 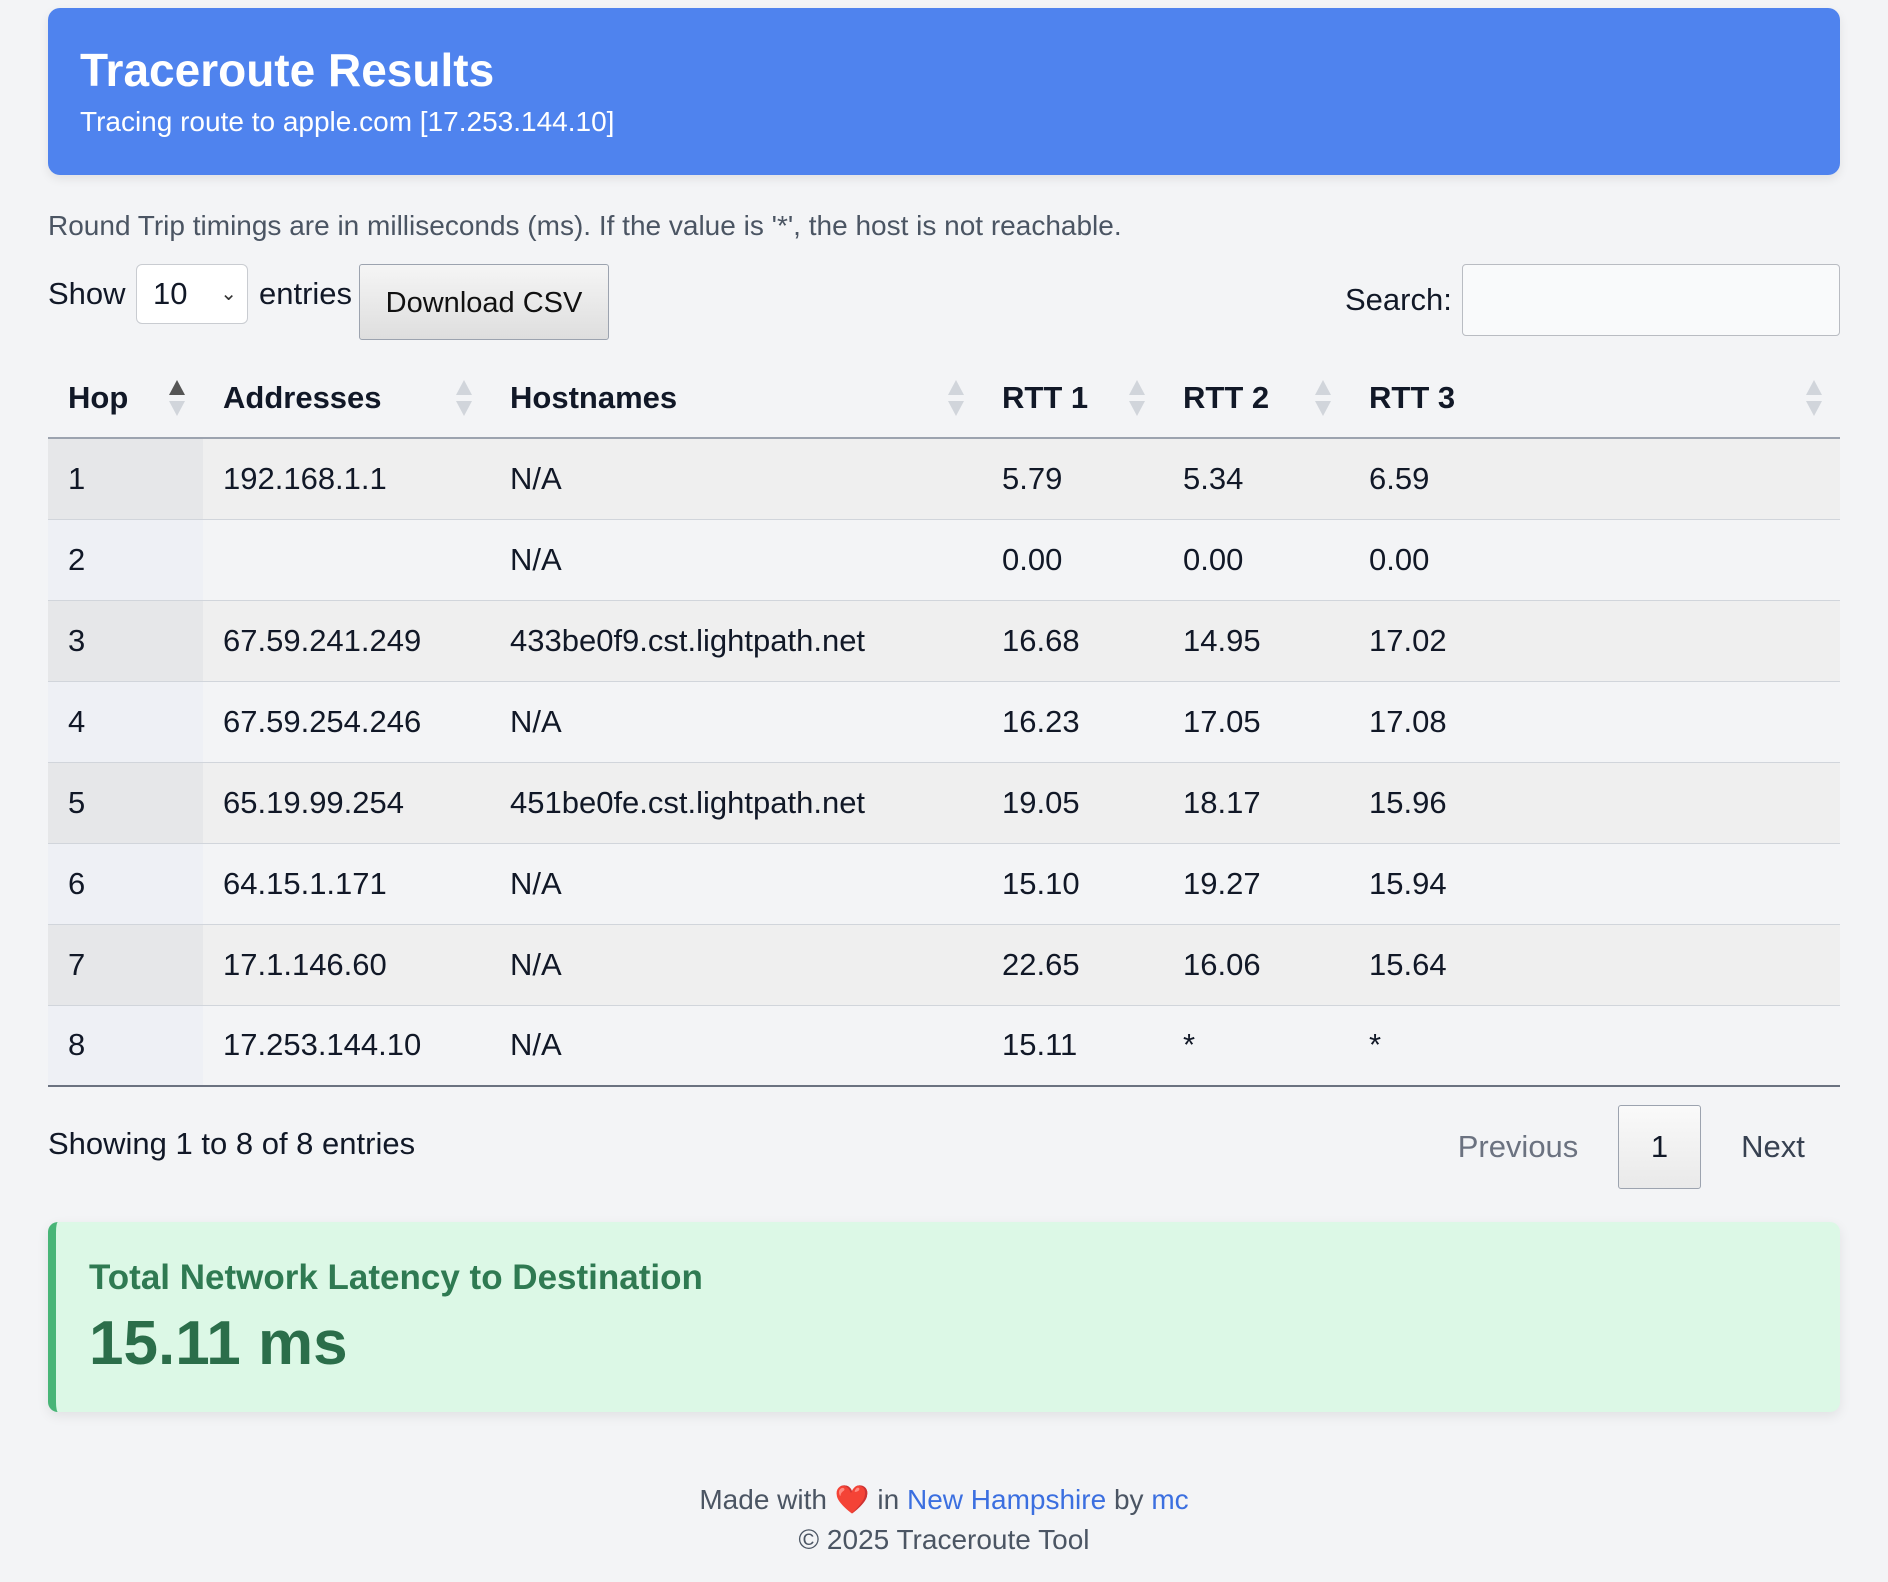 What do you see at coordinates (1072, 398) in the screenshot?
I see `column-header-rtt1: RTT 1` at bounding box center [1072, 398].